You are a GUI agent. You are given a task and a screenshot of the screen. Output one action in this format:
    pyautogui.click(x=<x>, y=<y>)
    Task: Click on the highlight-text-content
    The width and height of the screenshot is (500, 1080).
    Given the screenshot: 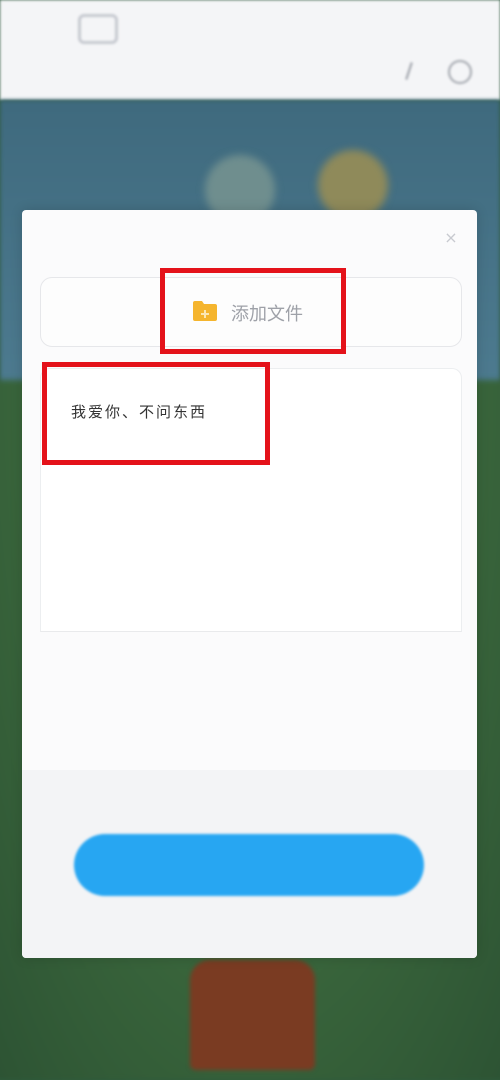 What is the action you would take?
    pyautogui.click(x=156, y=413)
    